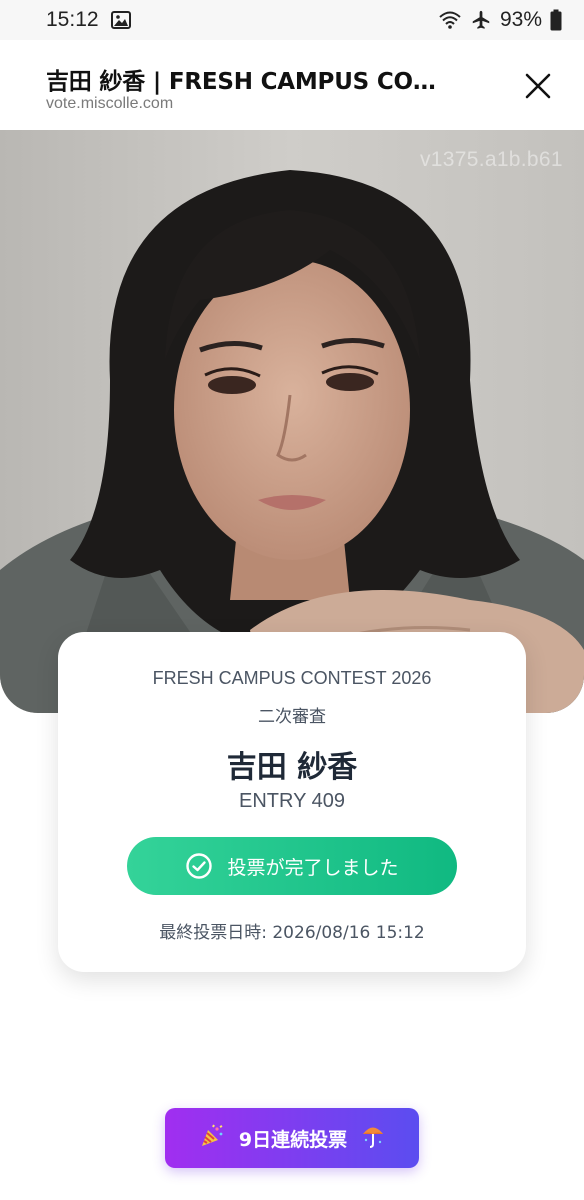  Describe the element at coordinates (292, 933) in the screenshot. I see `last-vote-time: 最終投票日時: 2026/08/16 15:12` at that location.